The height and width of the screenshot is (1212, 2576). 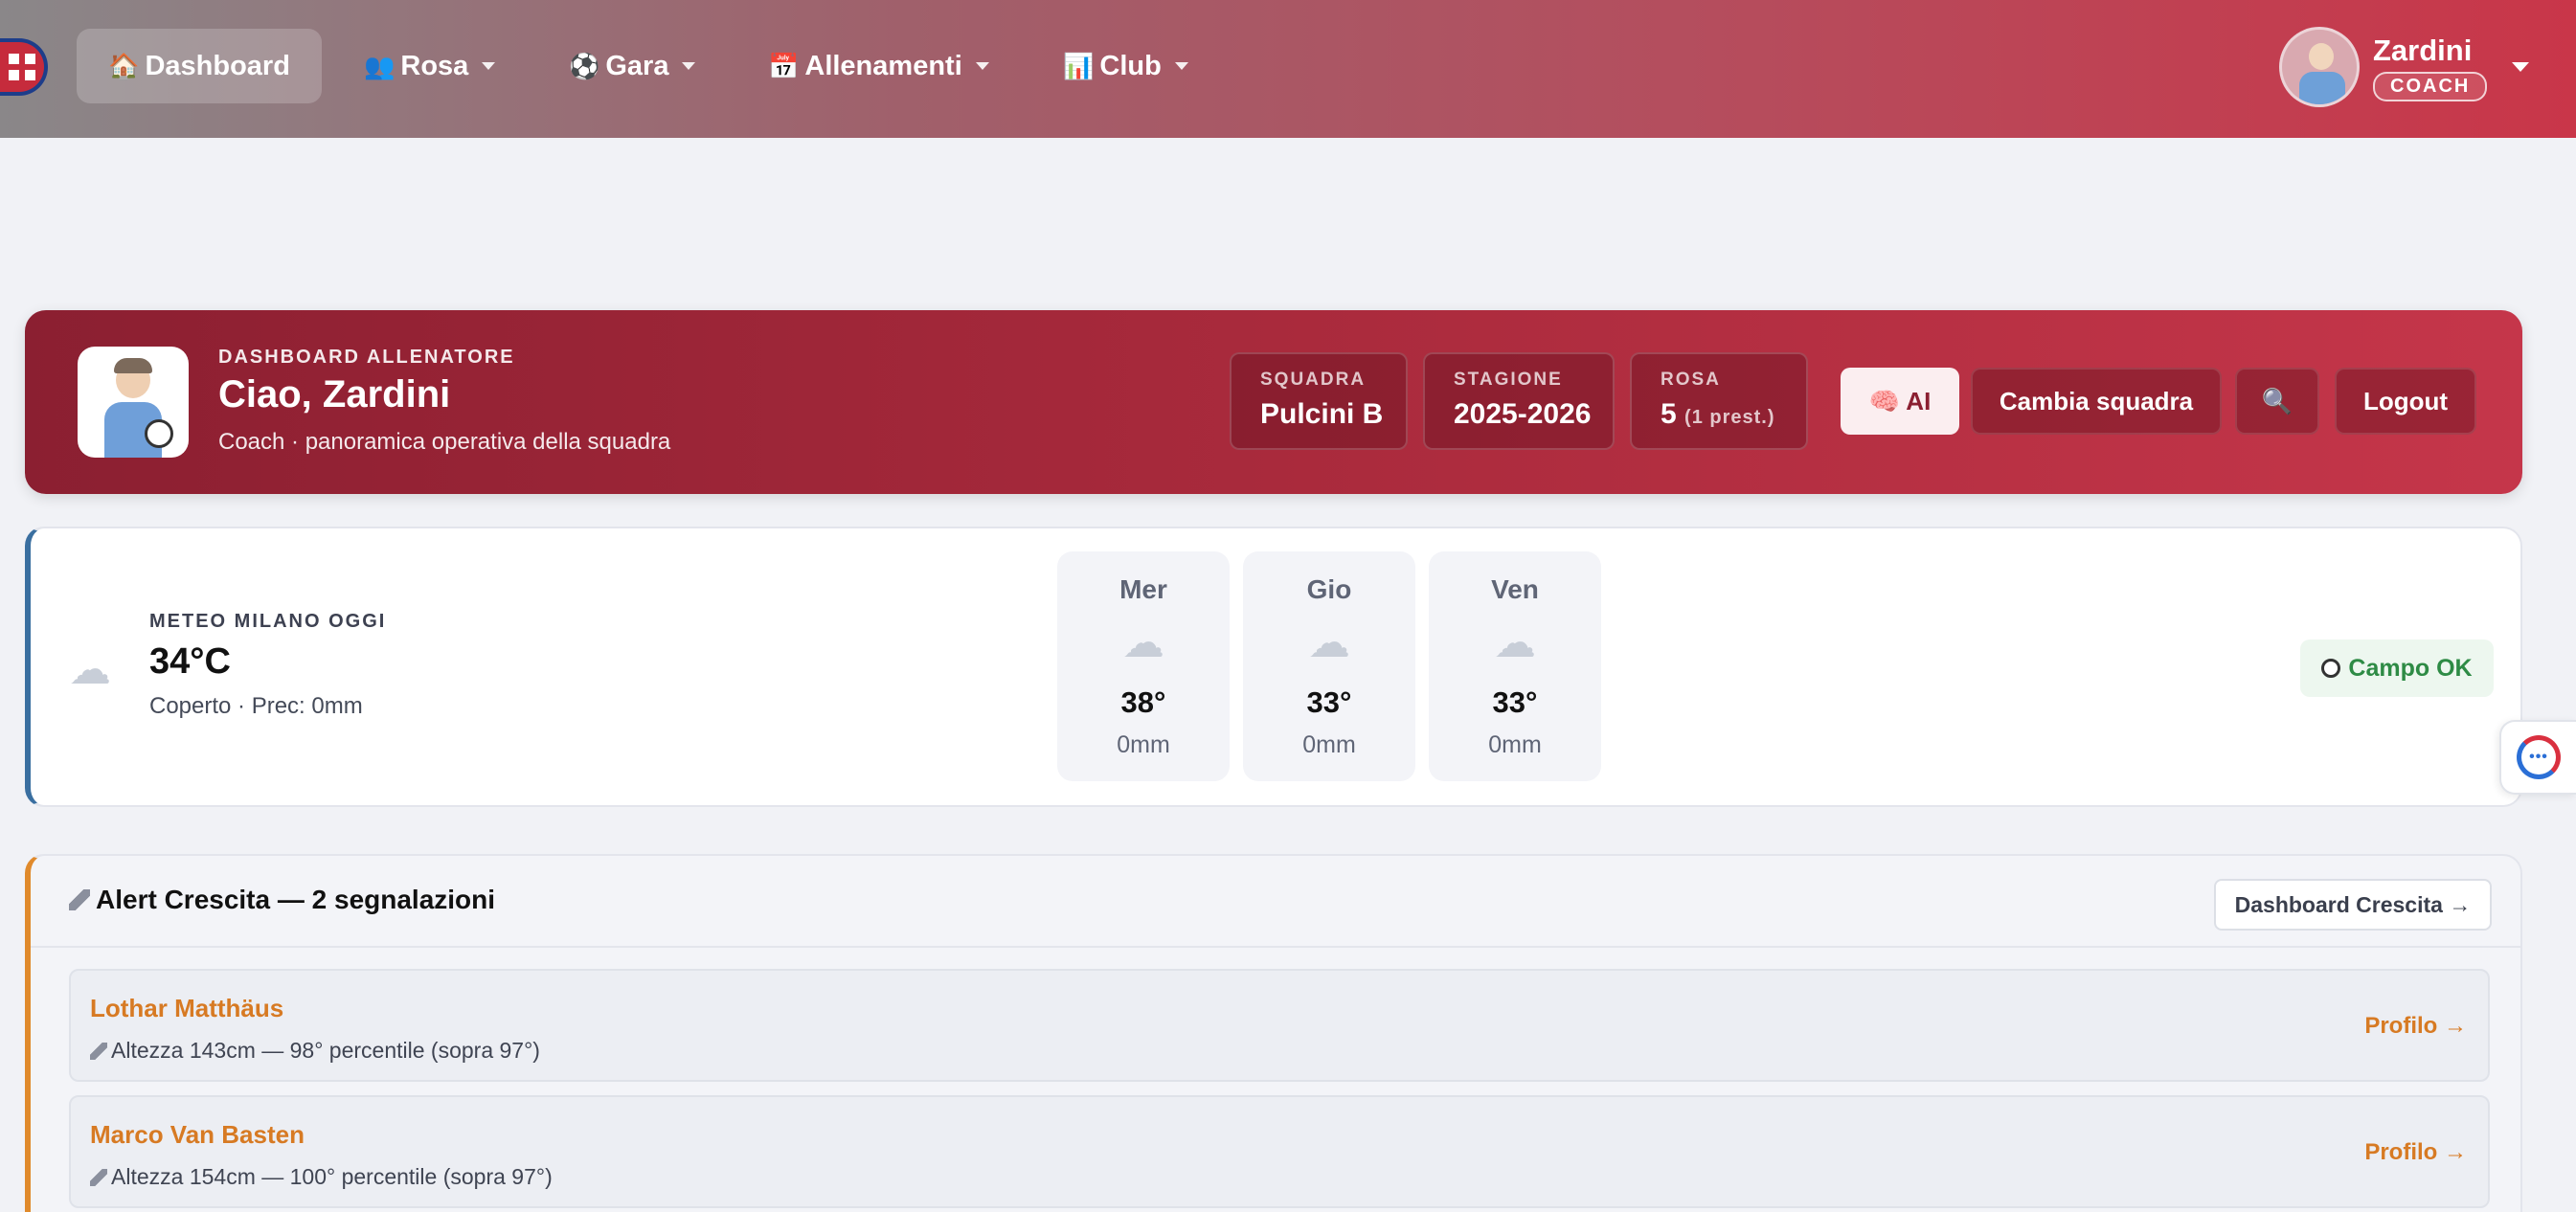 I want to click on nav-allenamenti: 📅 Allenamenti, so click(x=878, y=66).